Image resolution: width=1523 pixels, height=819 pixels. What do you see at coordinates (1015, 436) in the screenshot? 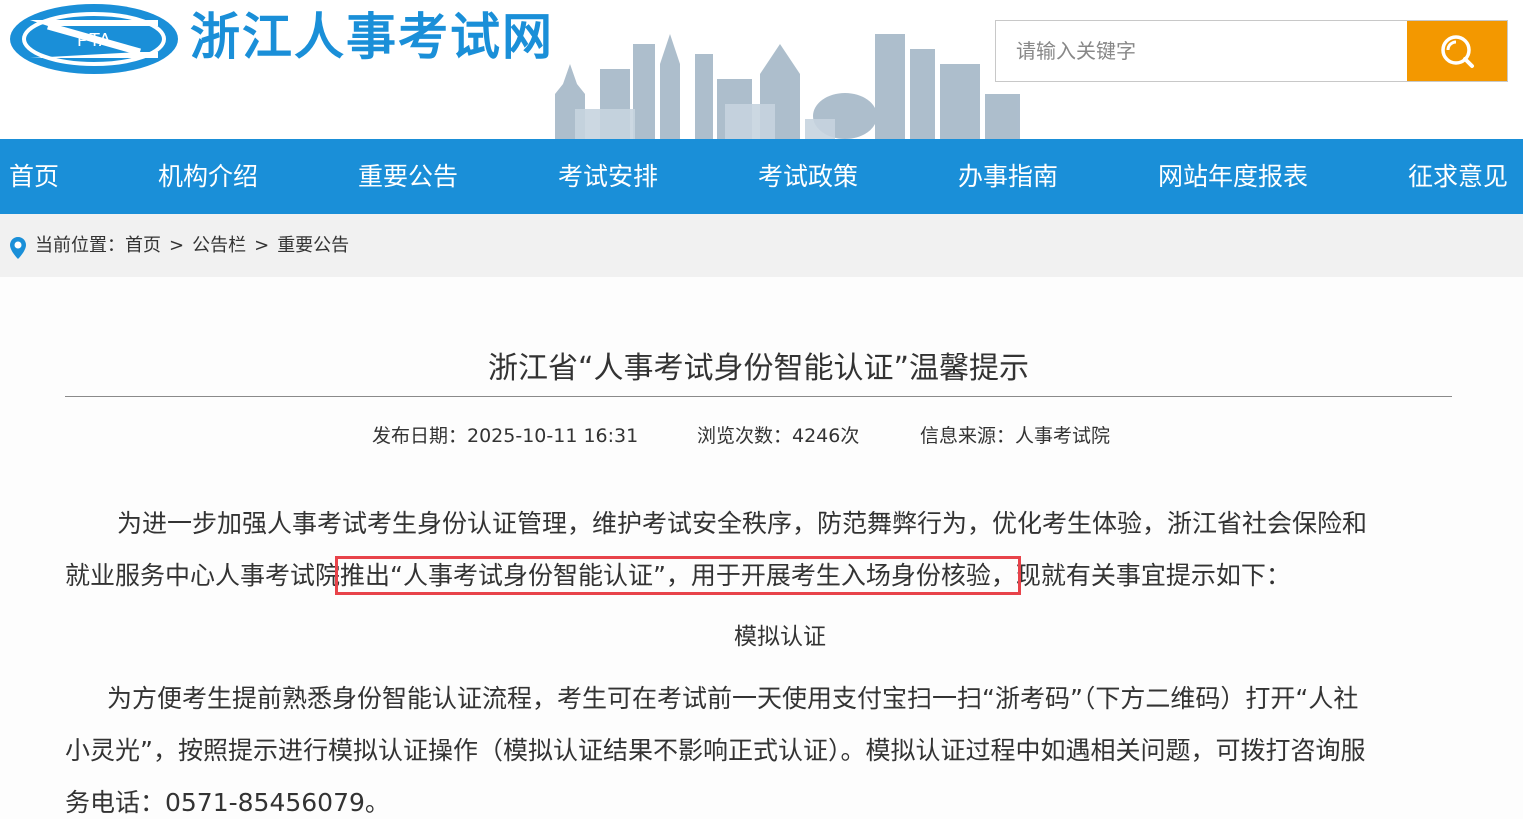
I see `info-source: 信息来源：人事考试院` at bounding box center [1015, 436].